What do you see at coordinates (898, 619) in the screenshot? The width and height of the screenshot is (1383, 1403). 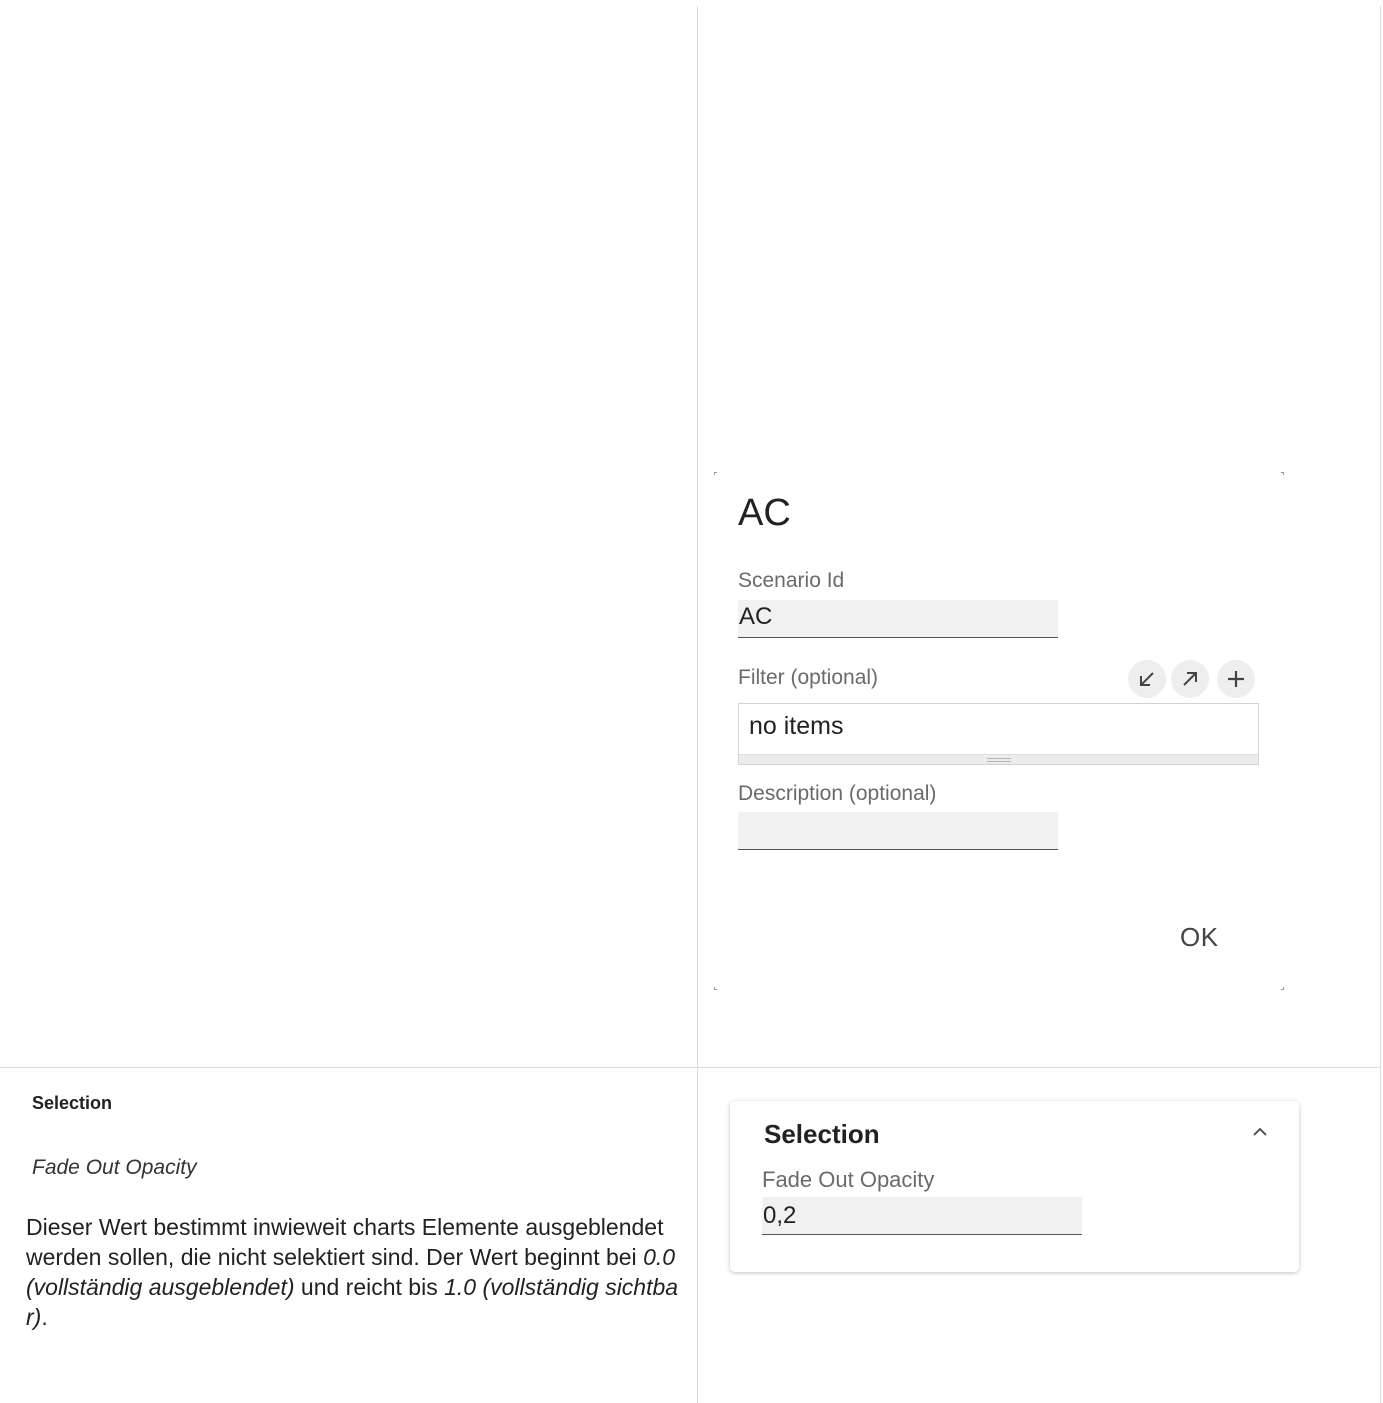 I see `scenario-id-input: AC` at bounding box center [898, 619].